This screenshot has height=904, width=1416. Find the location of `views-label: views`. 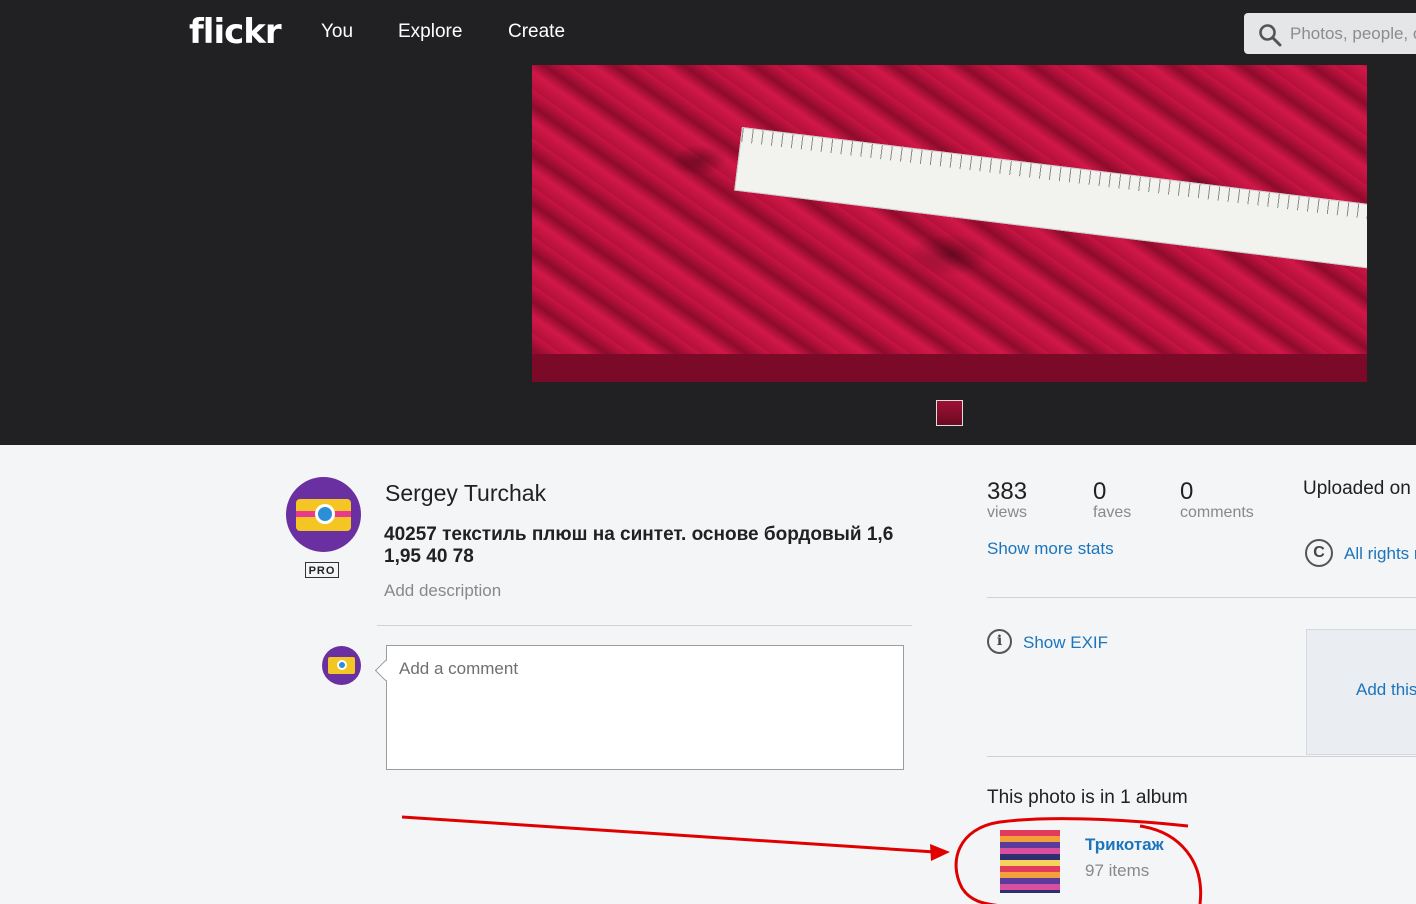

views-label: views is located at coordinates (1007, 512).